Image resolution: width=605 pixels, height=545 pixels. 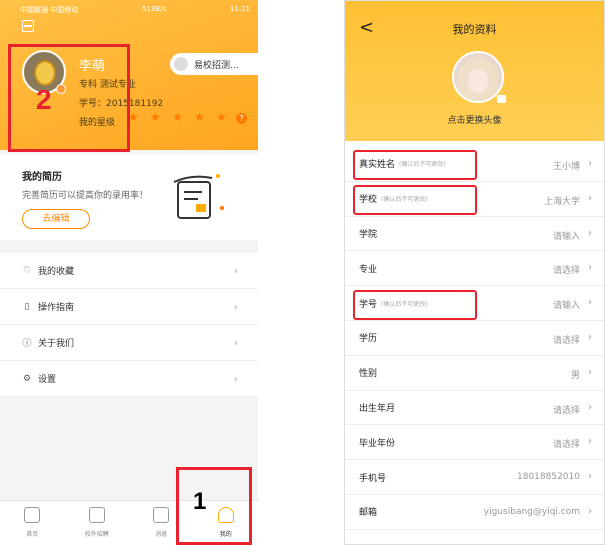 I want to click on star-rating: ★ ★ ★ ★ ★, so click(x=178, y=117).